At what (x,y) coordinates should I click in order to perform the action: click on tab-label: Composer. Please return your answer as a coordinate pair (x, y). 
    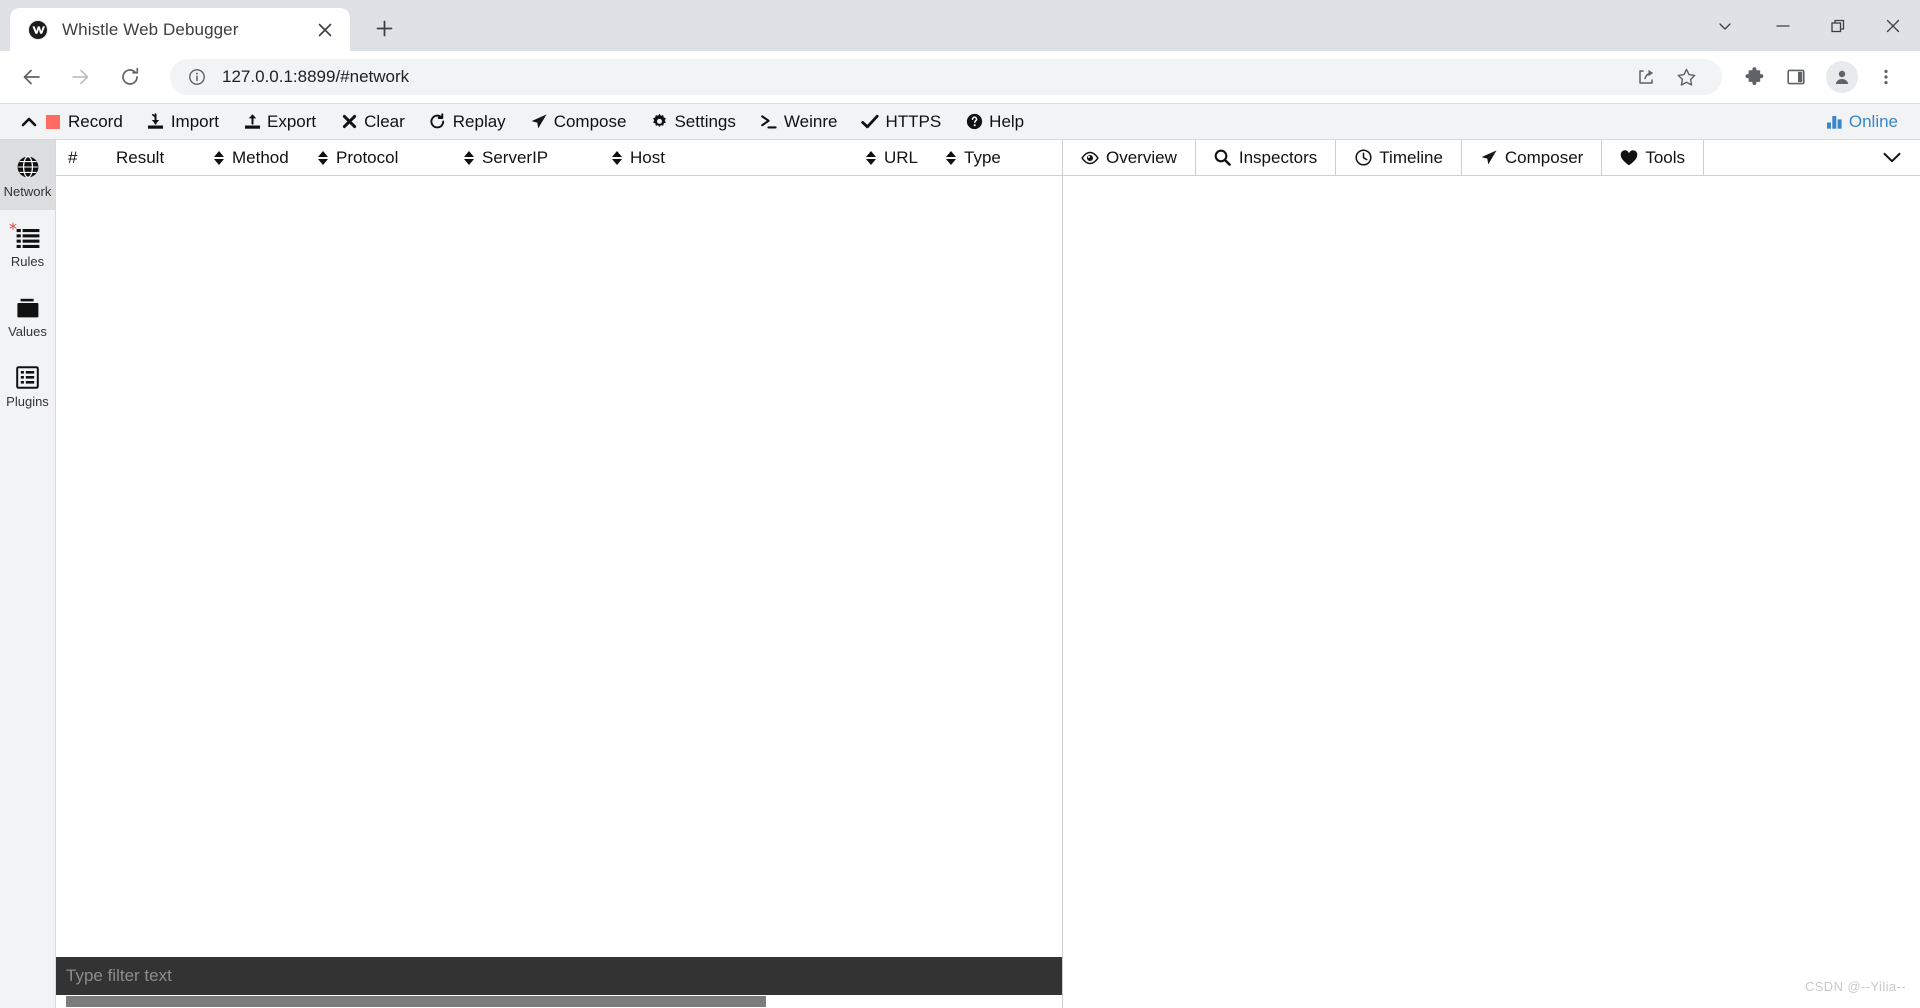
    Looking at the image, I should click on (1544, 157).